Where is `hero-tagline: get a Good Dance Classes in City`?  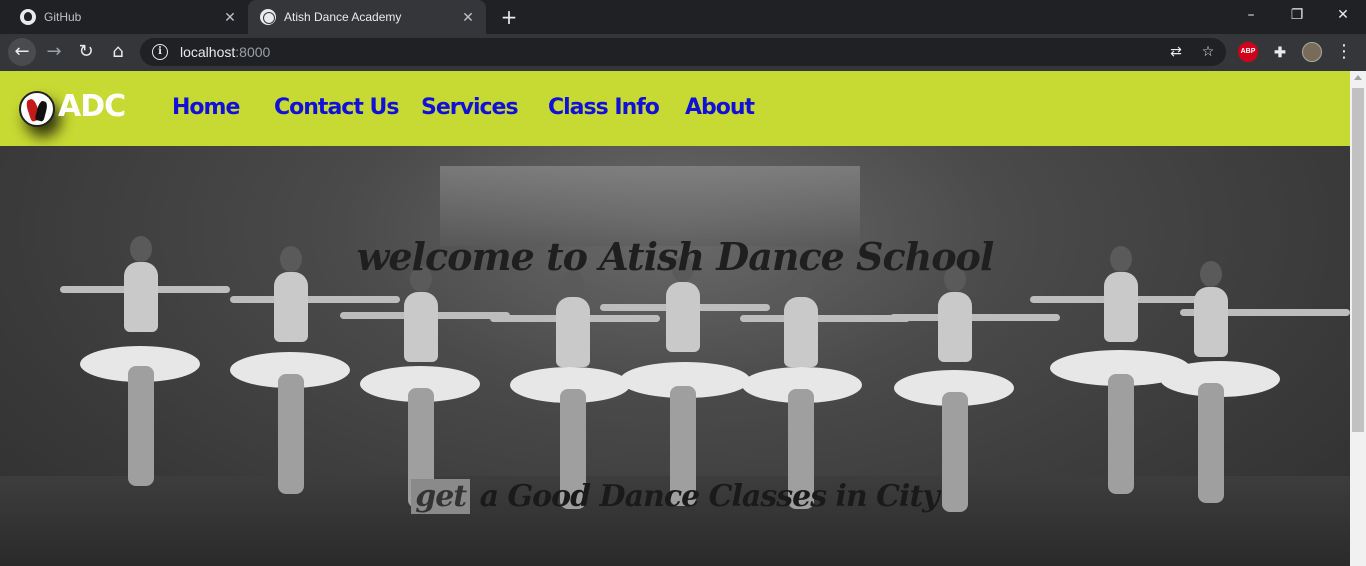
hero-tagline: get a Good Dance Classes in City is located at coordinates (675, 496).